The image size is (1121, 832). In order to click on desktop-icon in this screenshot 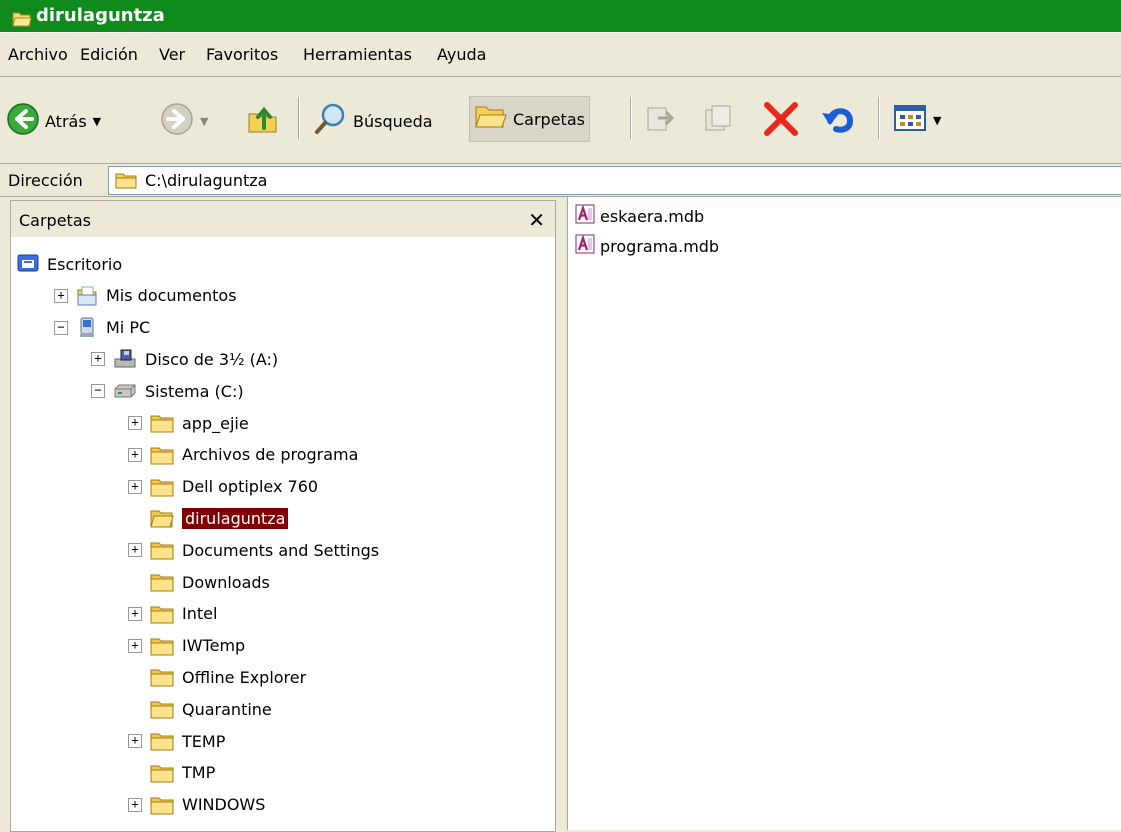, I will do `click(28, 264)`.